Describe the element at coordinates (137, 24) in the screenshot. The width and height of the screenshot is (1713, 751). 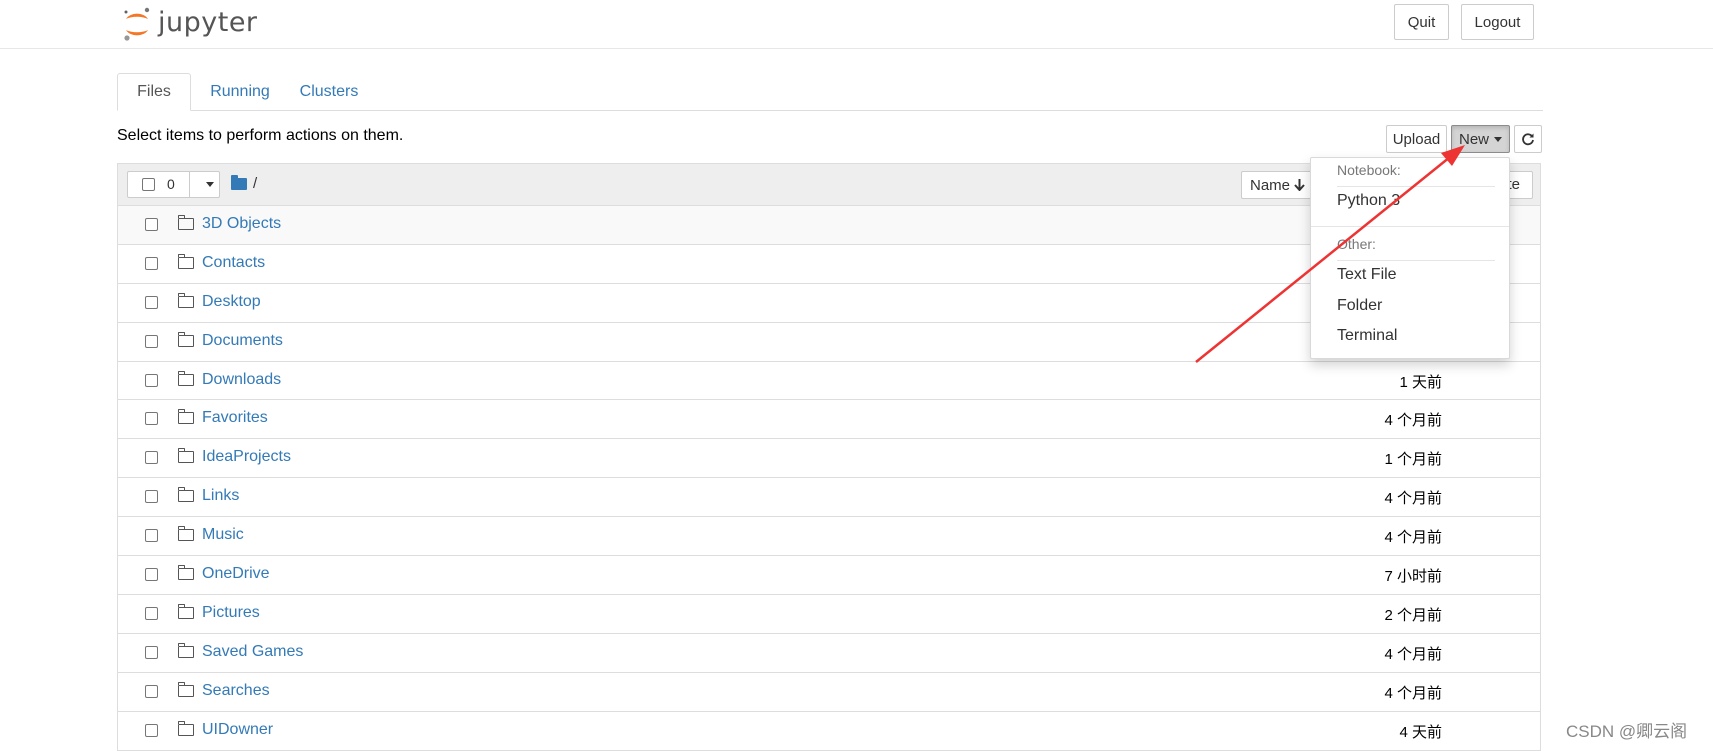
I see `jupyter-logo-icon` at that location.